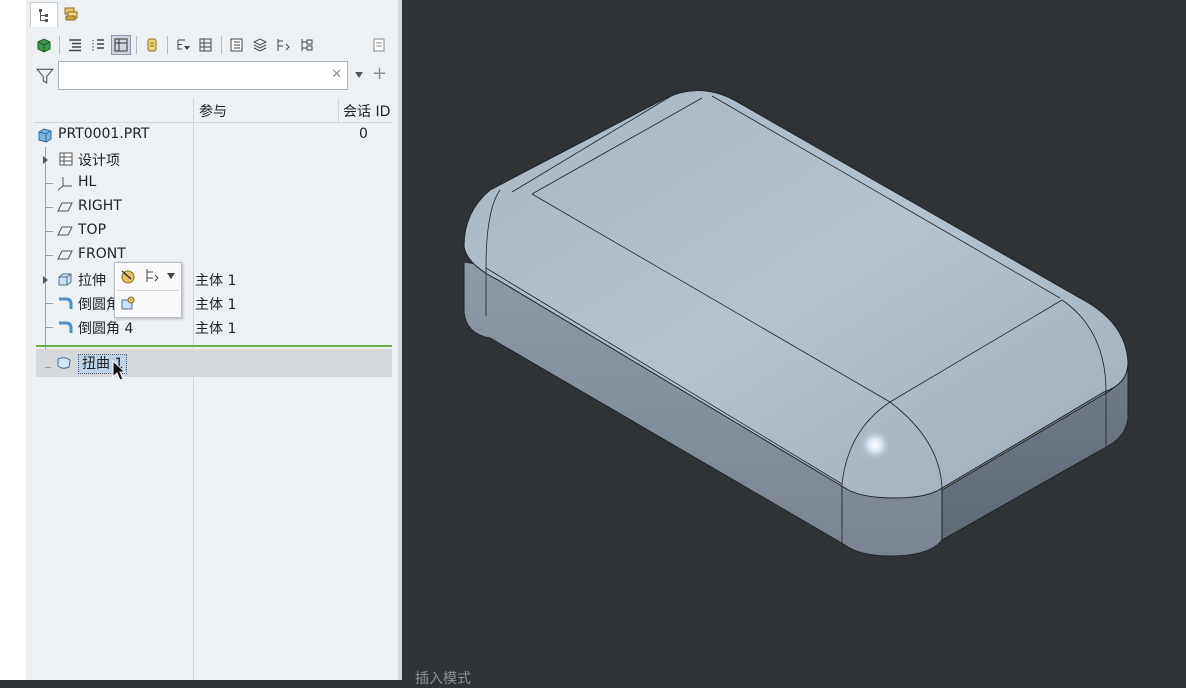 The height and width of the screenshot is (688, 1186). What do you see at coordinates (13, 340) in the screenshot?
I see `left-dock-strip` at bounding box center [13, 340].